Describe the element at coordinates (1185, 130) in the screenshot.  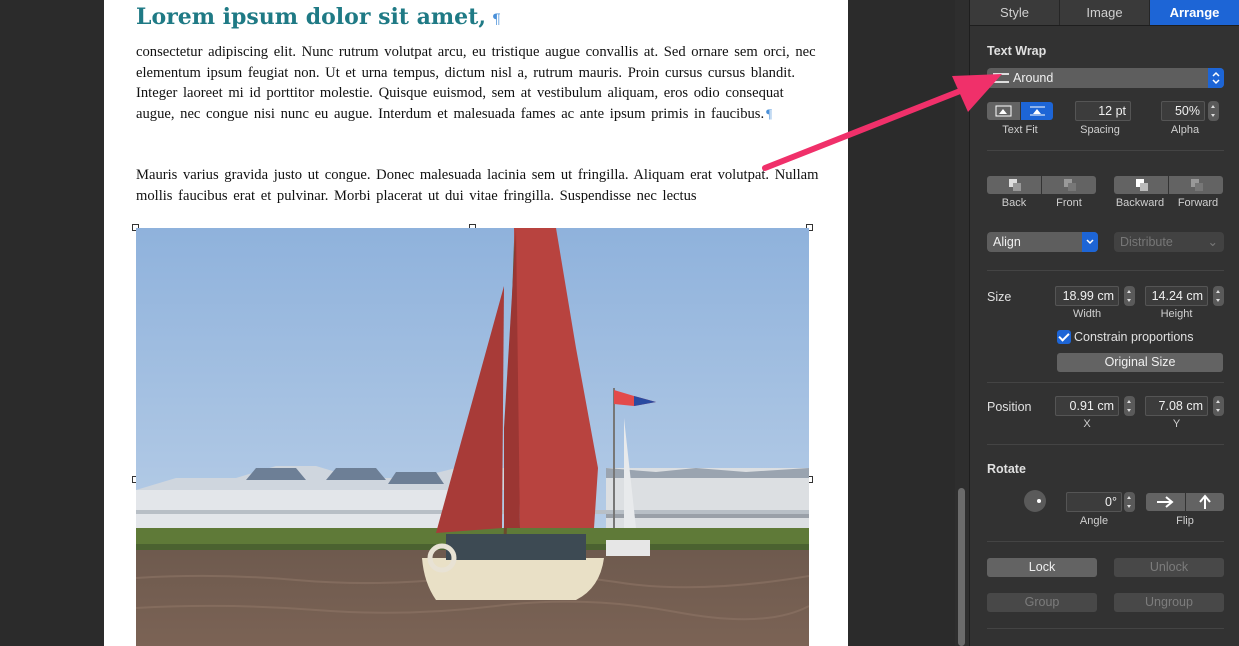
I see `alpha-label: Alpha` at that location.